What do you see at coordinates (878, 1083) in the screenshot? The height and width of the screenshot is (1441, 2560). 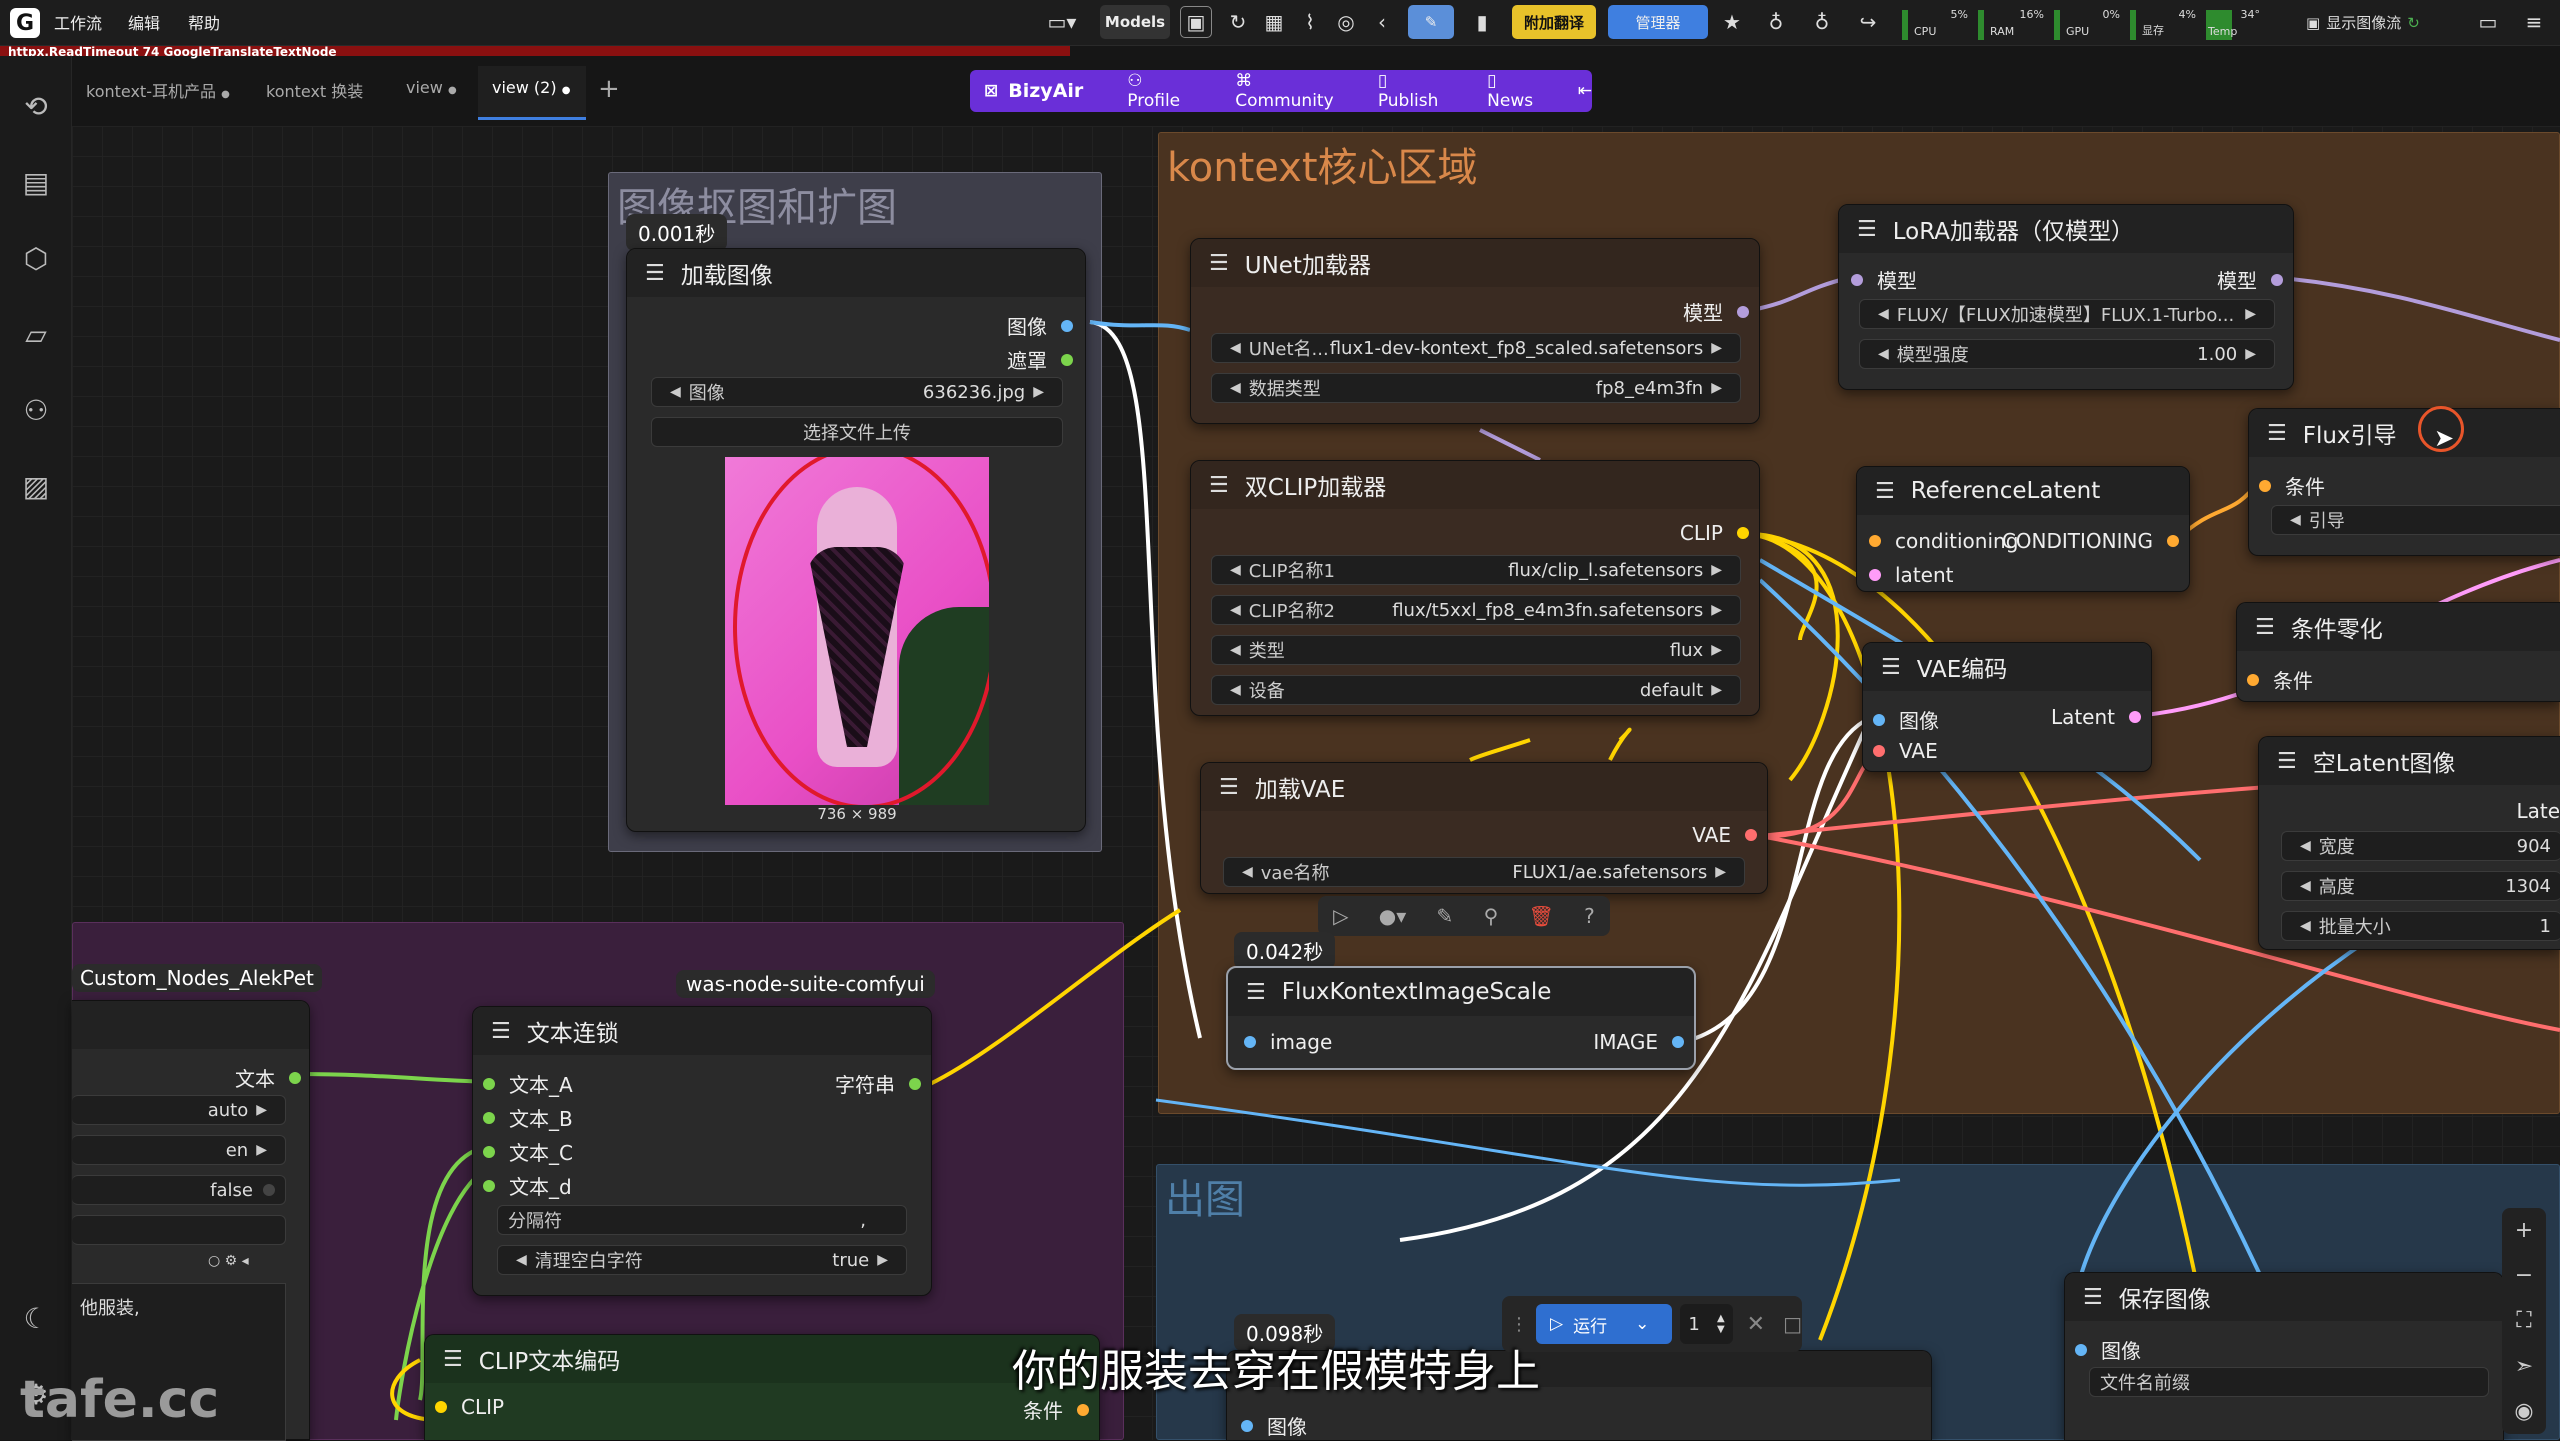 I see `output-string: 字符串` at bounding box center [878, 1083].